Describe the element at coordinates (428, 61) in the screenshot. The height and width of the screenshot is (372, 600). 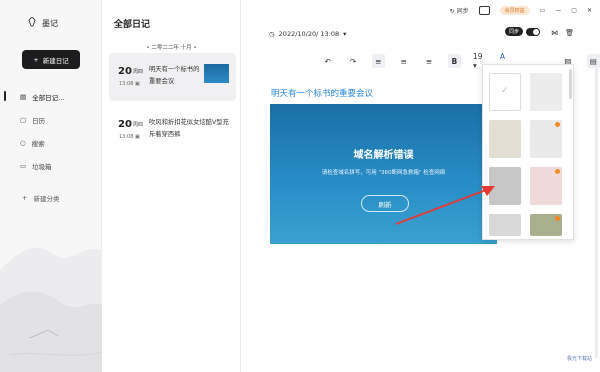
I see `align-right-icon: ≡` at that location.